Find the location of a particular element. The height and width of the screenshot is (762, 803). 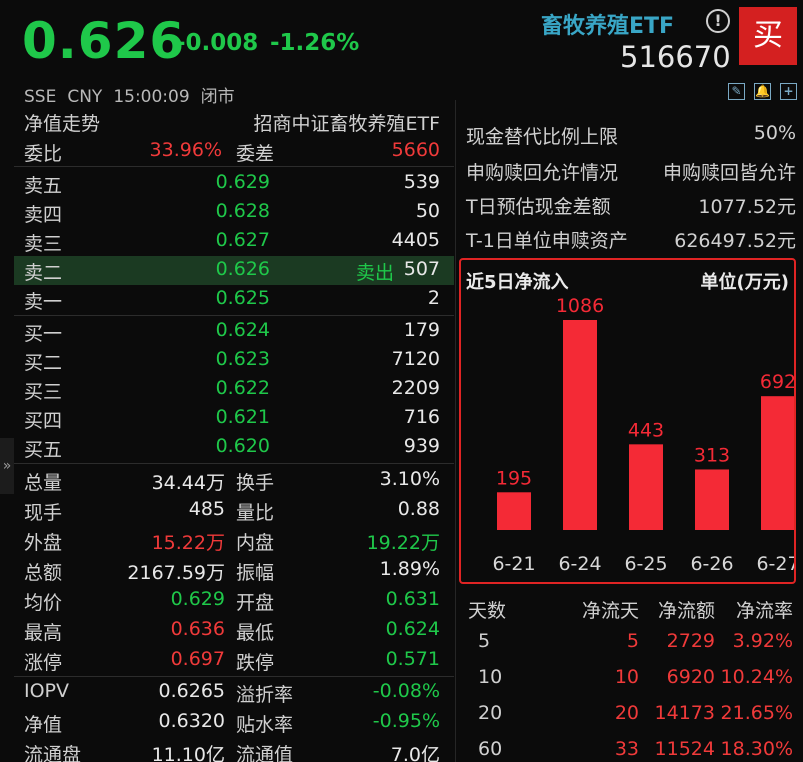

stat-label: 贴水率 is located at coordinates (265, 725).